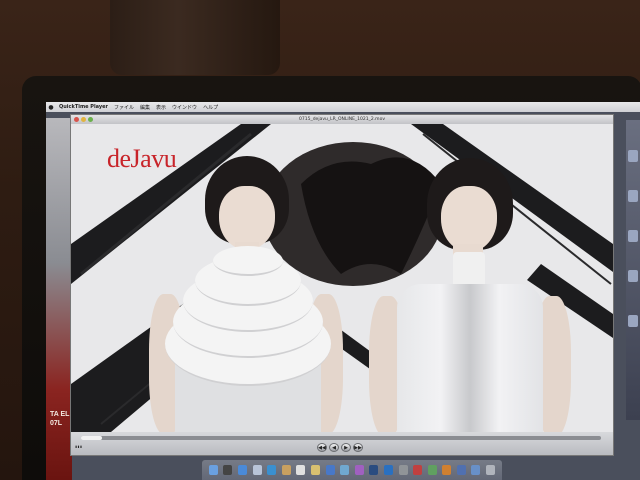  What do you see at coordinates (301, 470) in the screenshot?
I see `ical-icon` at bounding box center [301, 470].